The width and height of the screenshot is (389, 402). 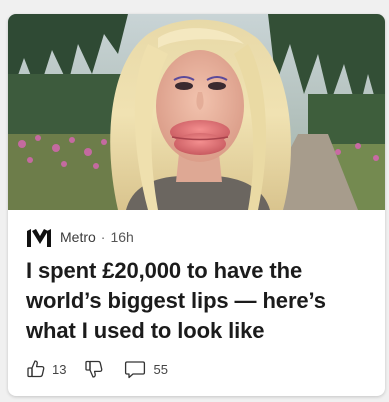 I want to click on comment-count: 55, so click(x=160, y=369).